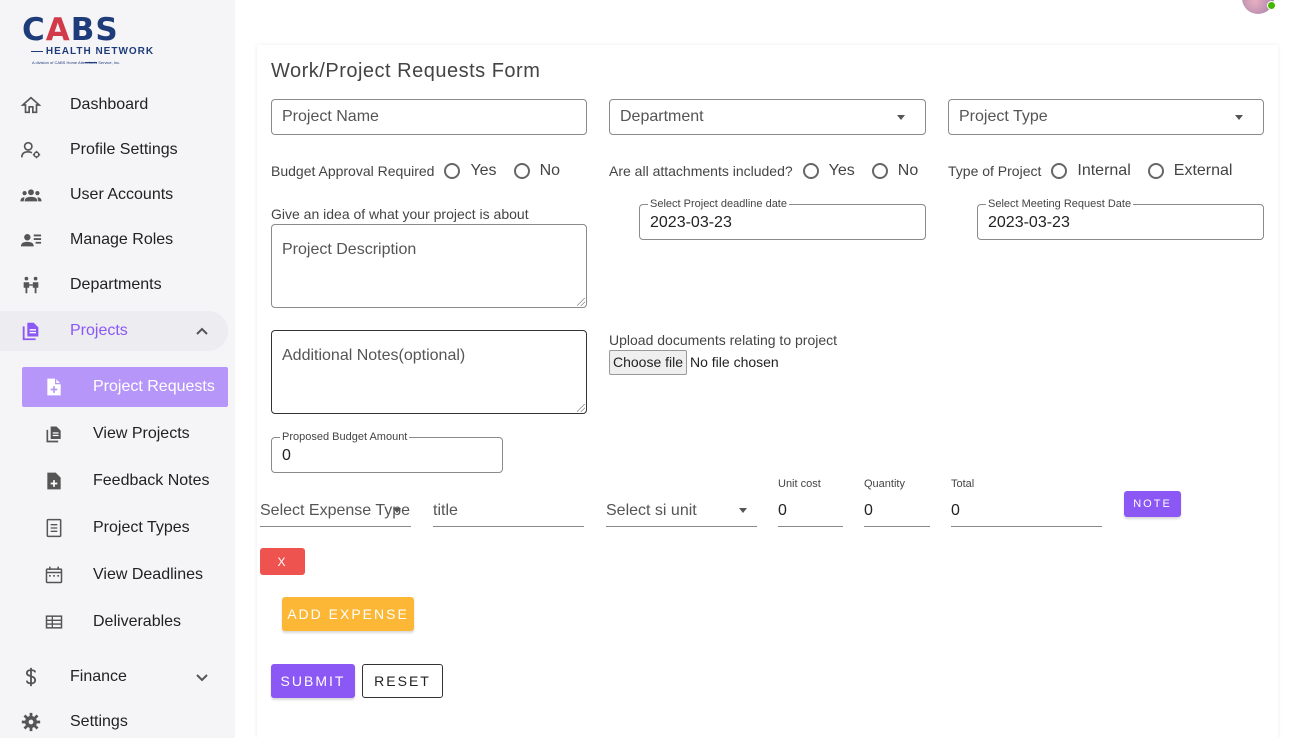 This screenshot has height=738, width=1300. I want to click on quantity-label: Quantity, so click(884, 484).